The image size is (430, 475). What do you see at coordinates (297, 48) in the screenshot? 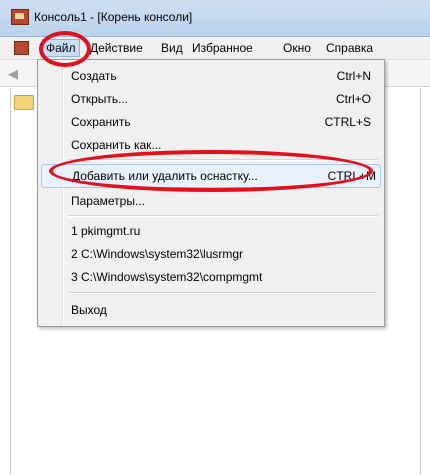
I see `menu-window: Окно` at bounding box center [297, 48].